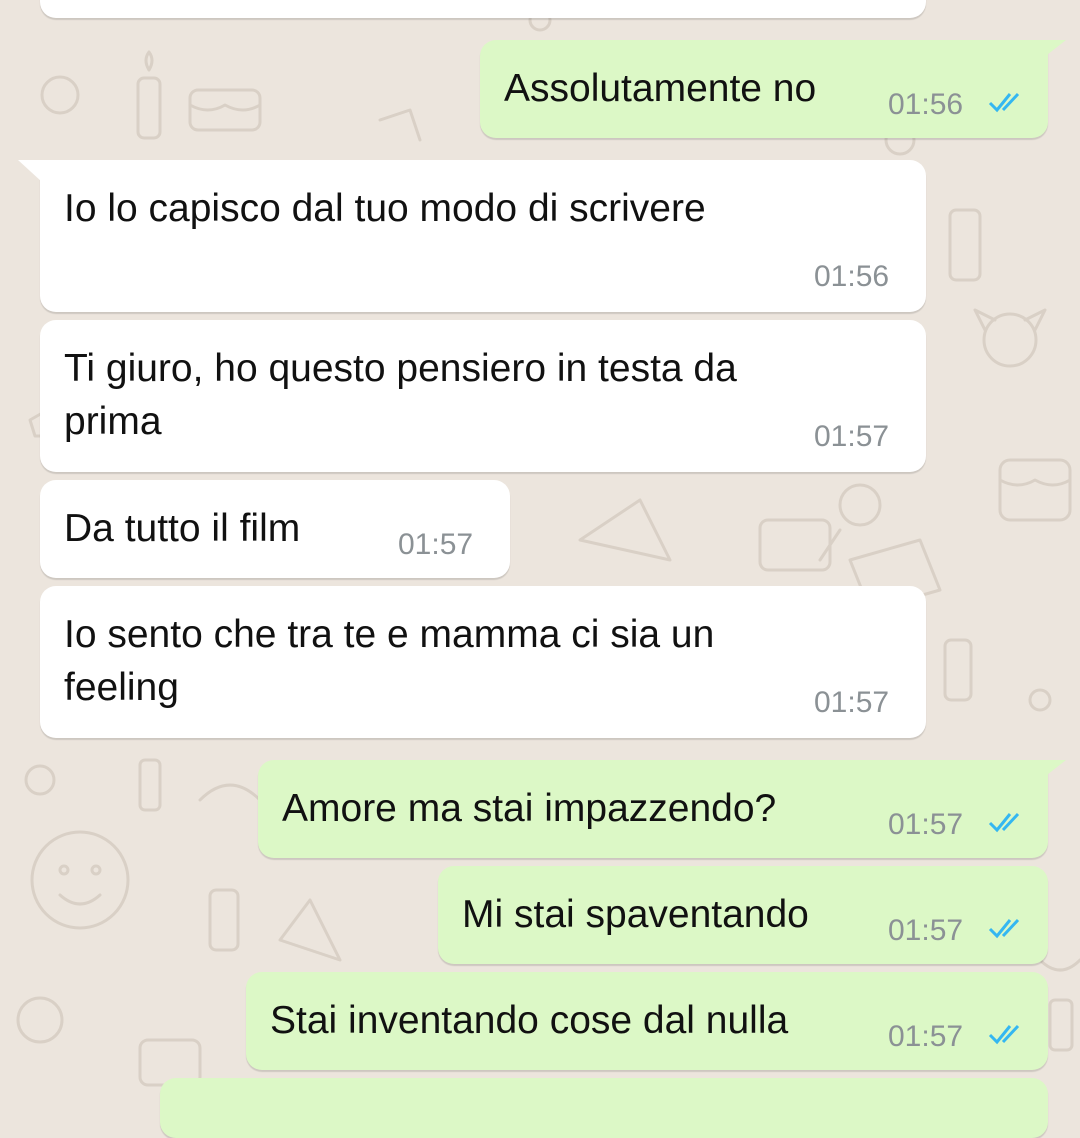 Image resolution: width=1080 pixels, height=1138 pixels. Describe the element at coordinates (385, 208) in the screenshot. I see `message-text: Io lo capisco dal tuo modo di scrivere` at that location.